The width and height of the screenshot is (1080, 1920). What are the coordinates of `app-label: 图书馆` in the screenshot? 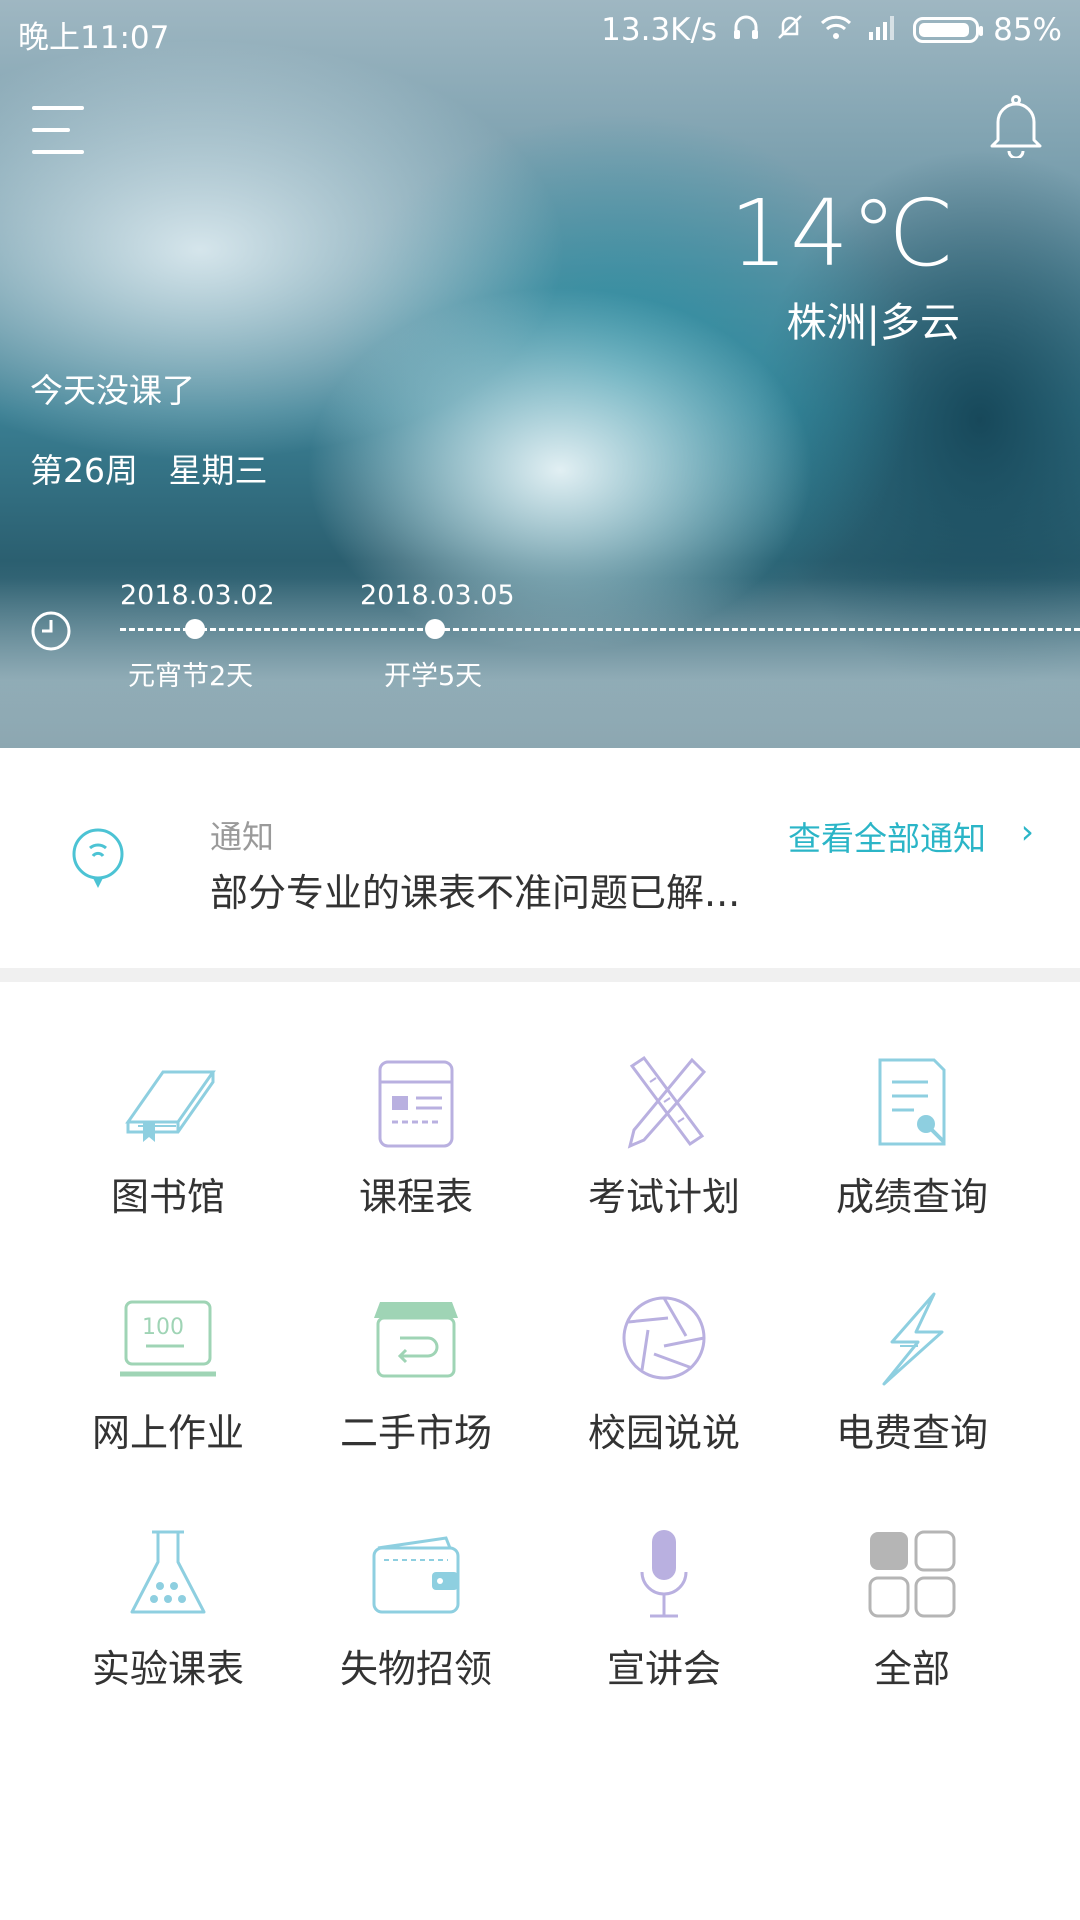 It's located at (167, 1197).